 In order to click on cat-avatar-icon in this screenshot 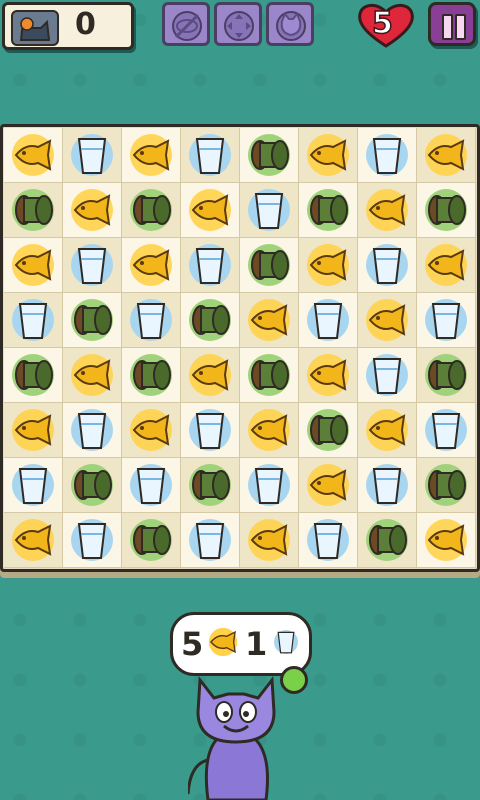, I will do `click(35, 28)`.